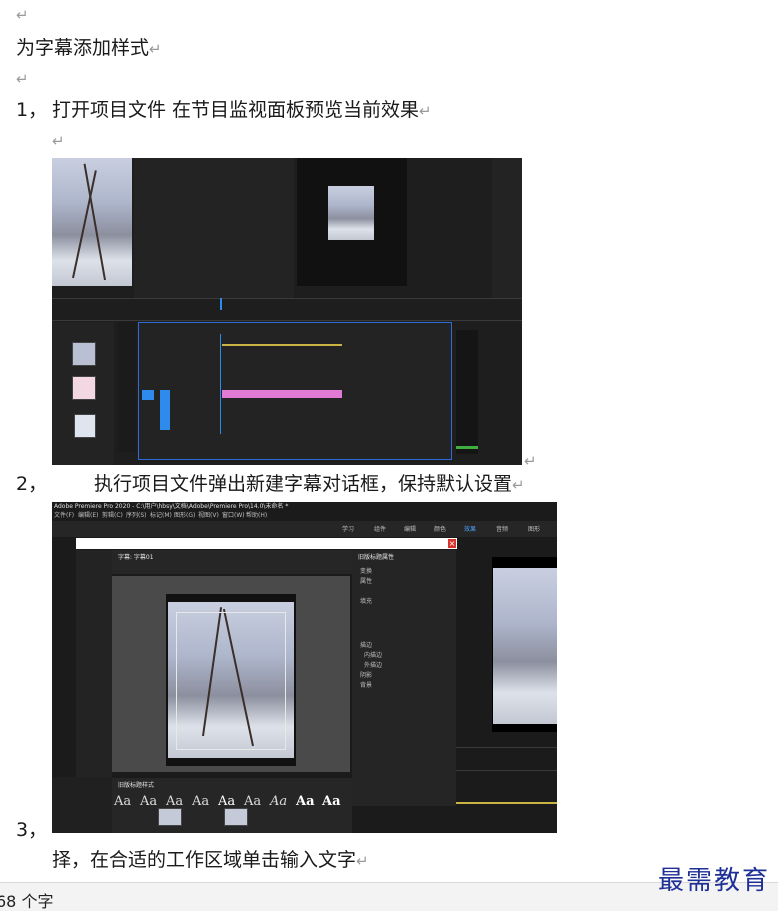 Image resolution: width=778 pixels, height=912 pixels. What do you see at coordinates (380, 529) in the screenshot?
I see `workspace-tab: 组件` at bounding box center [380, 529].